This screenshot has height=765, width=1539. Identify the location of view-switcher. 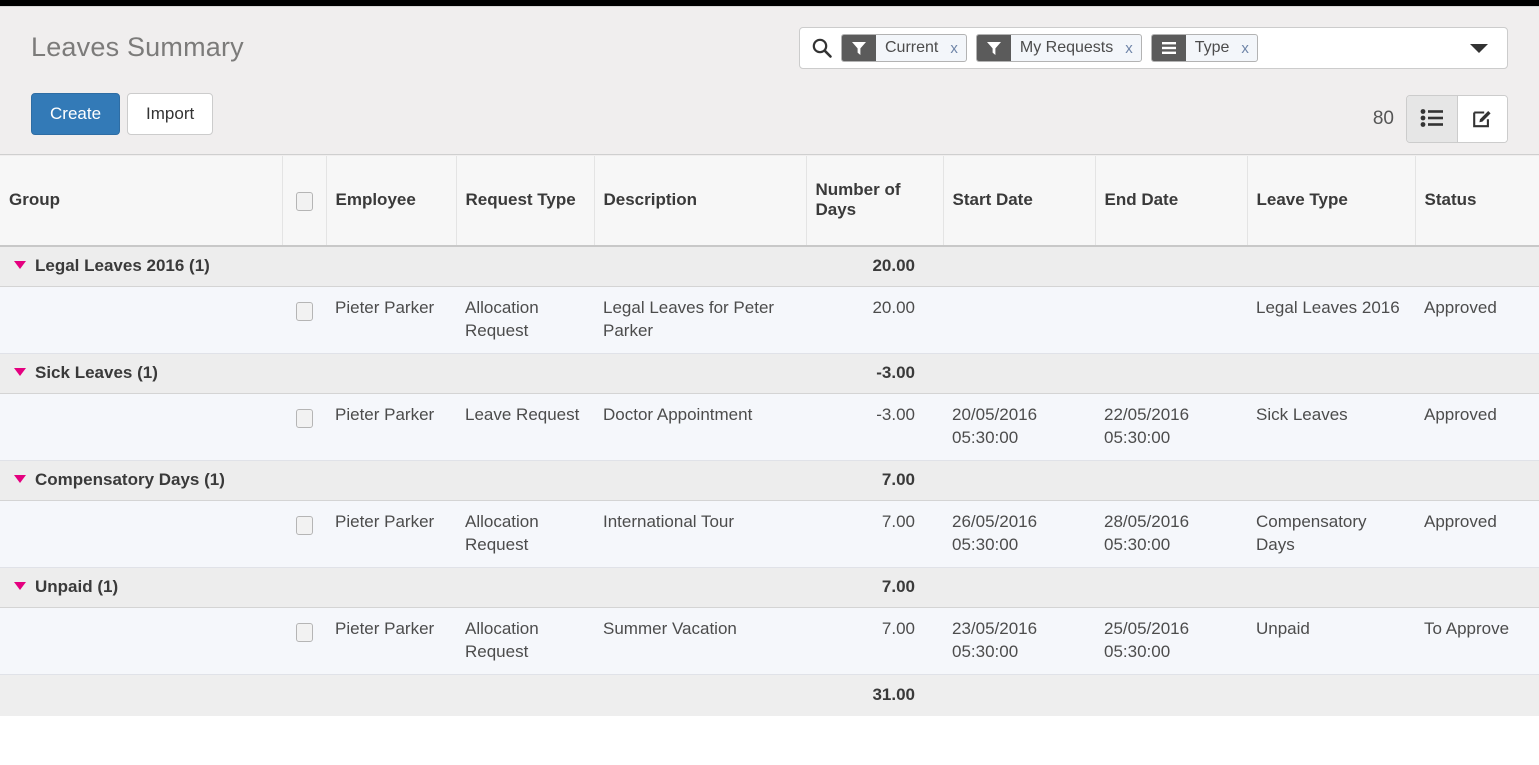
(1457, 119).